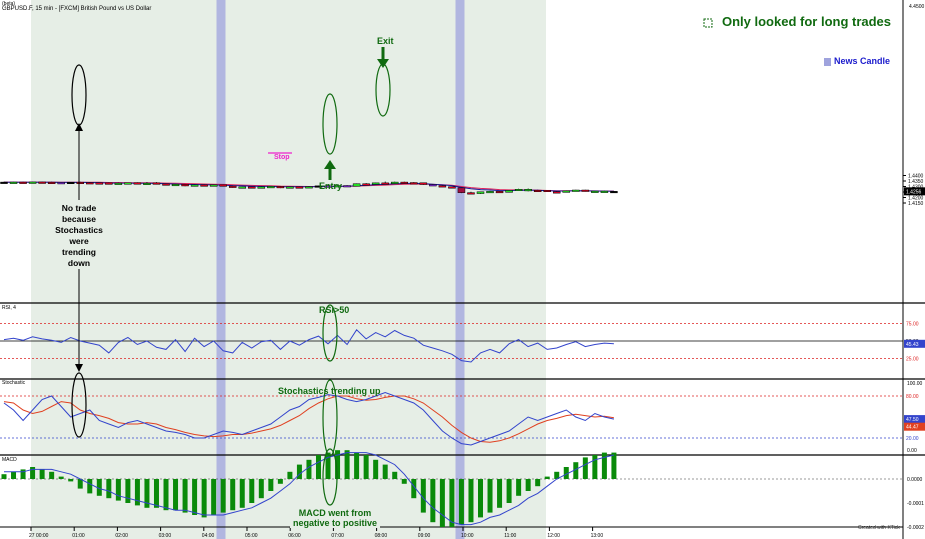 Image resolution: width=925 pixels, height=539 pixels. Describe the element at coordinates (912, 439) in the screenshot. I see `stoch-level-label: 20.00` at that location.